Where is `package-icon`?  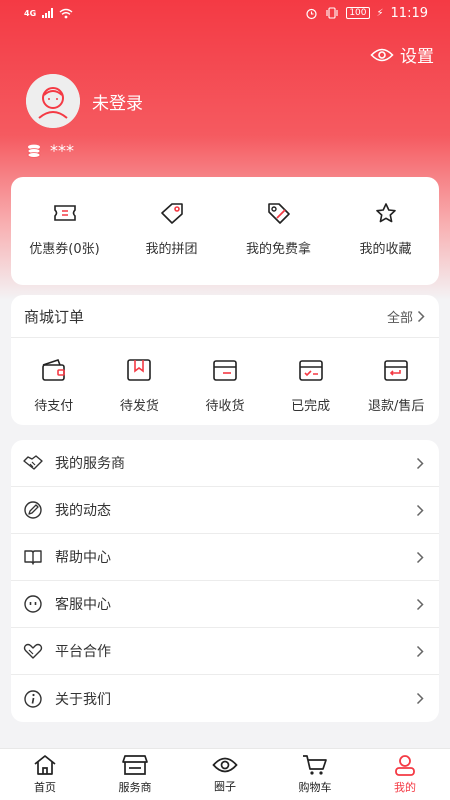 package-icon is located at coordinates (139, 370).